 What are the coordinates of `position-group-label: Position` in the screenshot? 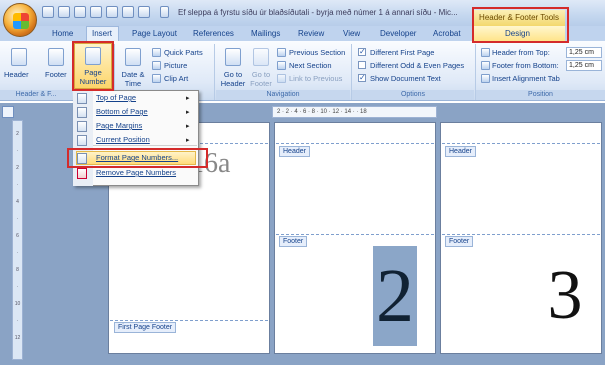 It's located at (540, 95).